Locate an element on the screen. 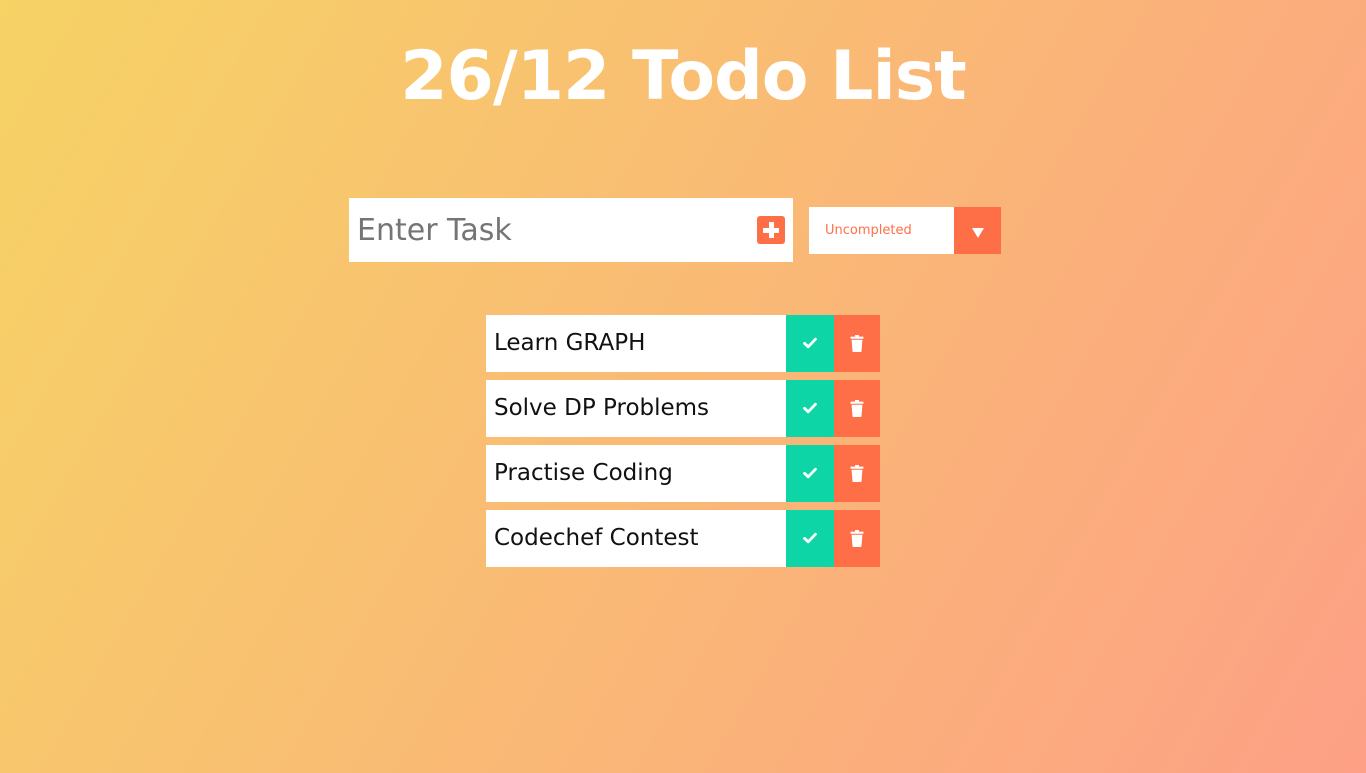 The image size is (1366, 773). add-task-button is located at coordinates (771, 230).